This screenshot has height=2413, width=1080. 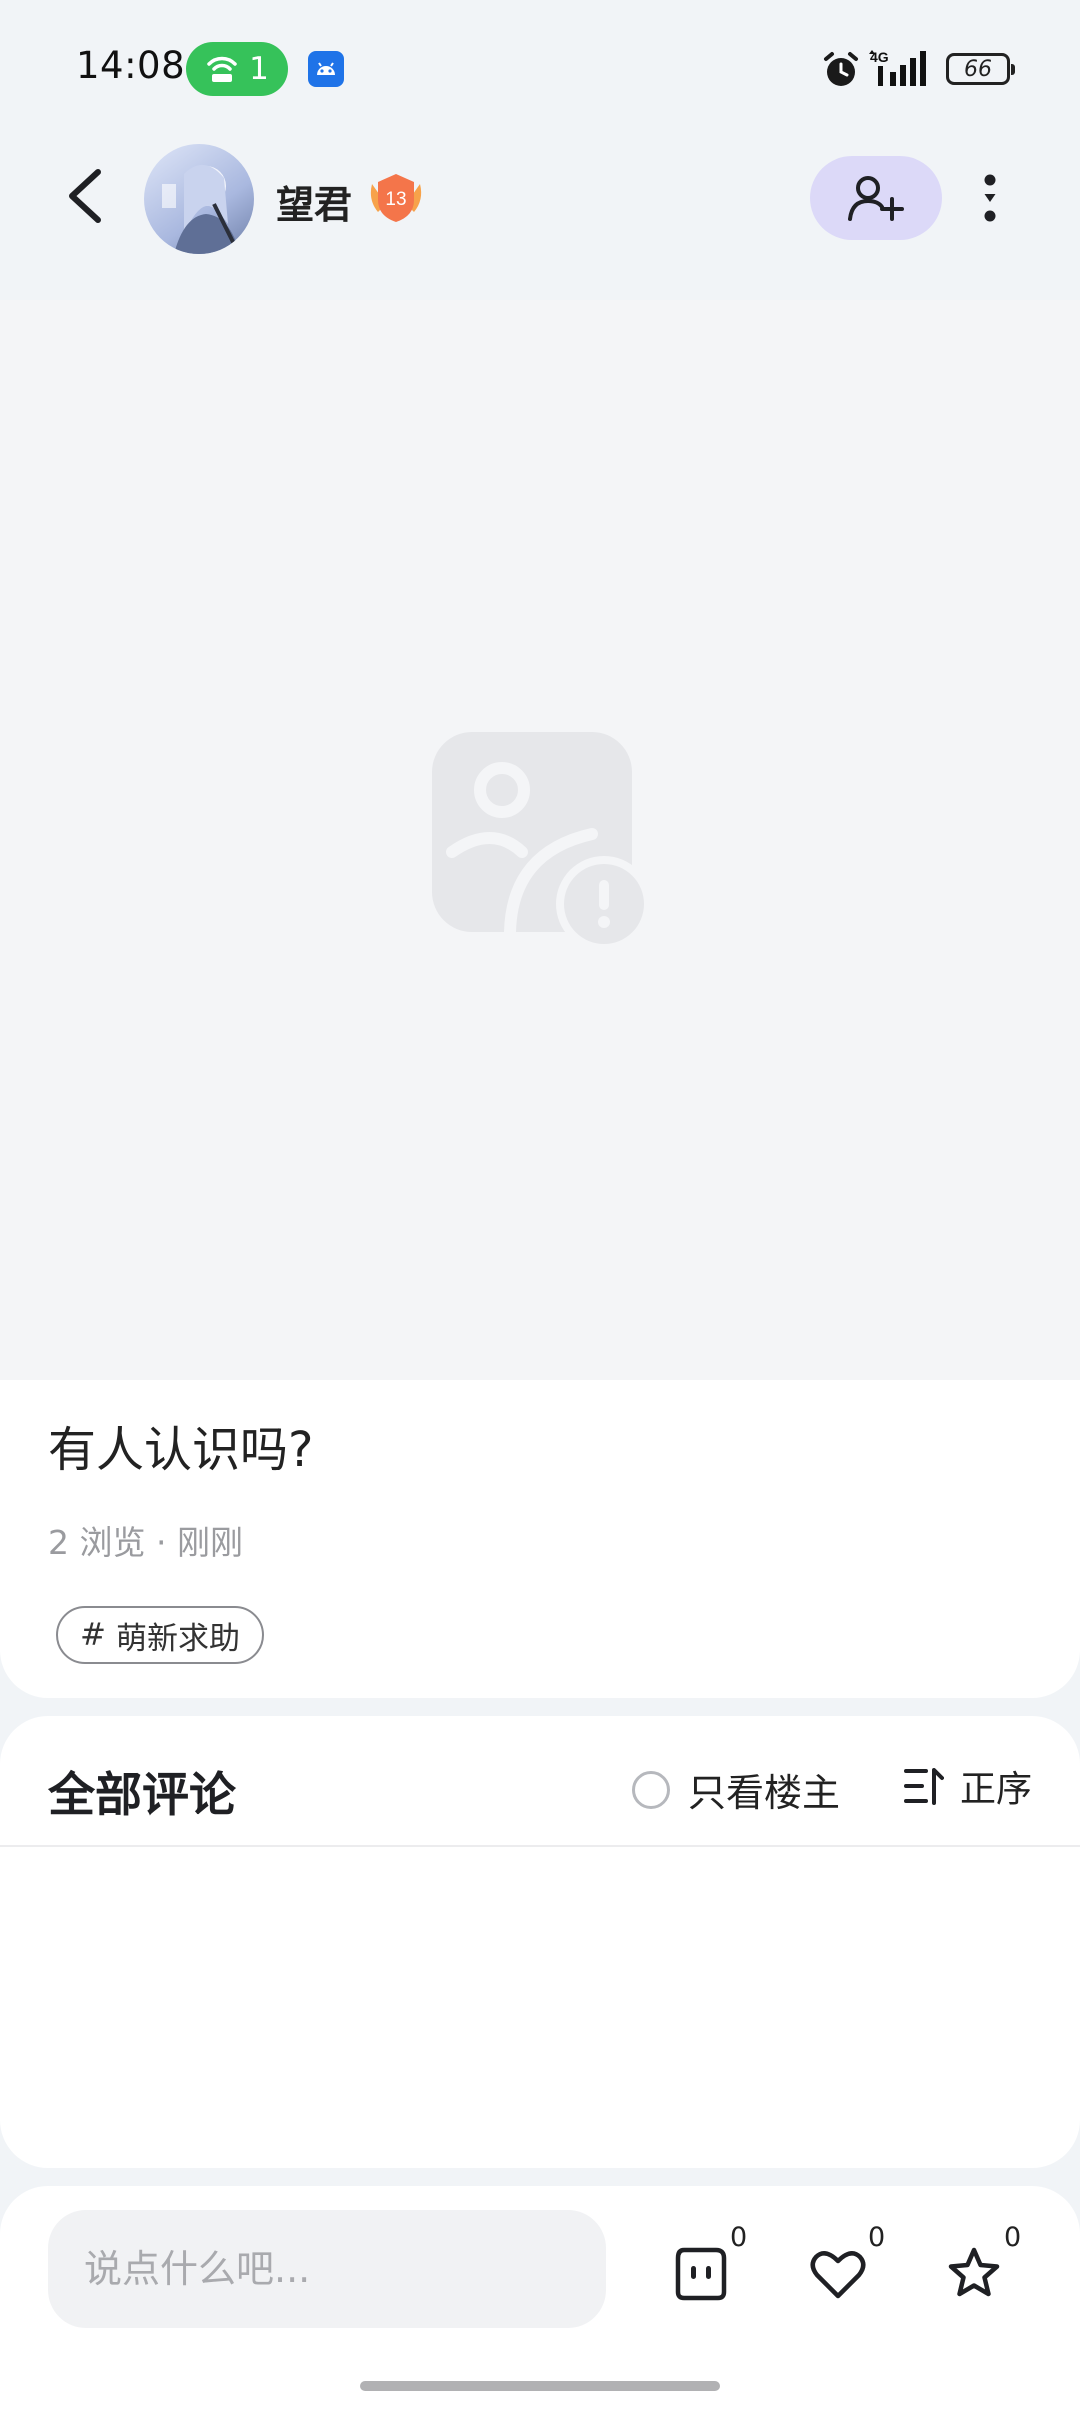 I want to click on like-button: 0, so click(x=847, y=2269).